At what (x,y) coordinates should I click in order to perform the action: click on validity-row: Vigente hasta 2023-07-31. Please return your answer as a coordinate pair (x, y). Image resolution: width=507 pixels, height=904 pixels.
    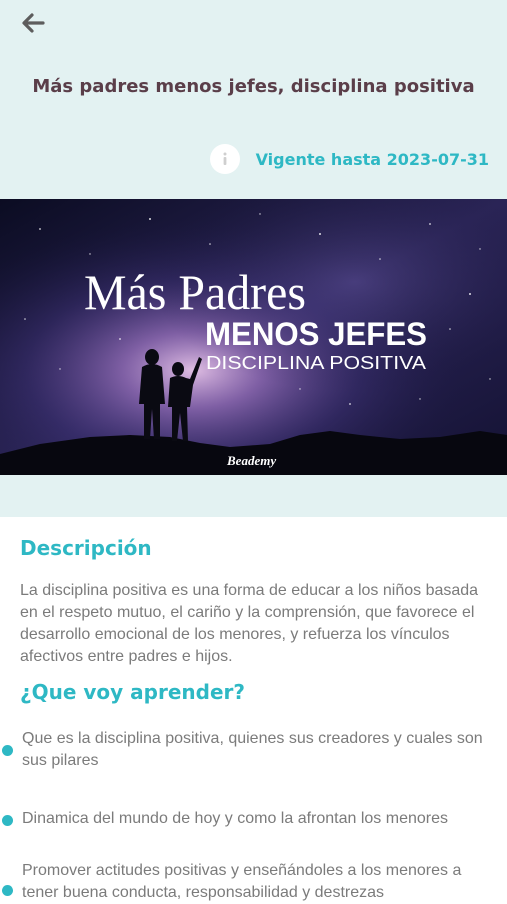
    Looking at the image, I should click on (349, 159).